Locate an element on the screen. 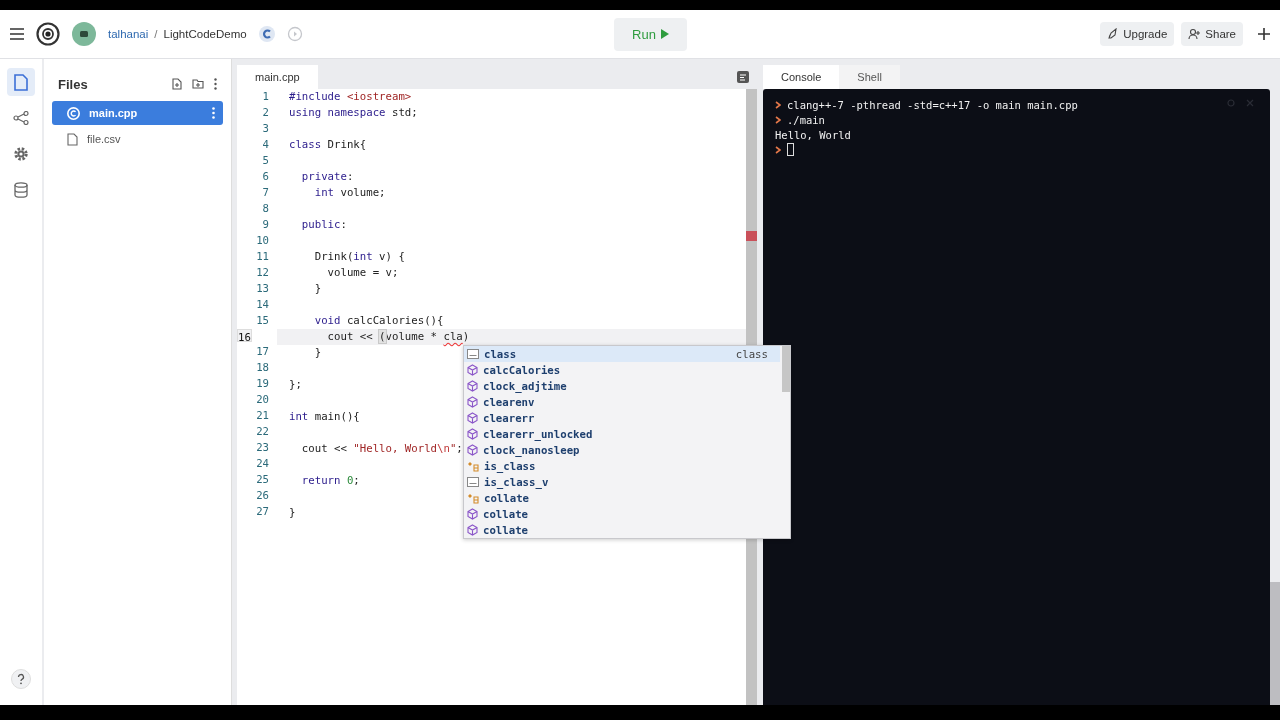 This screenshot has width=1280, height=720. line-number: 23 is located at coordinates (262, 447).